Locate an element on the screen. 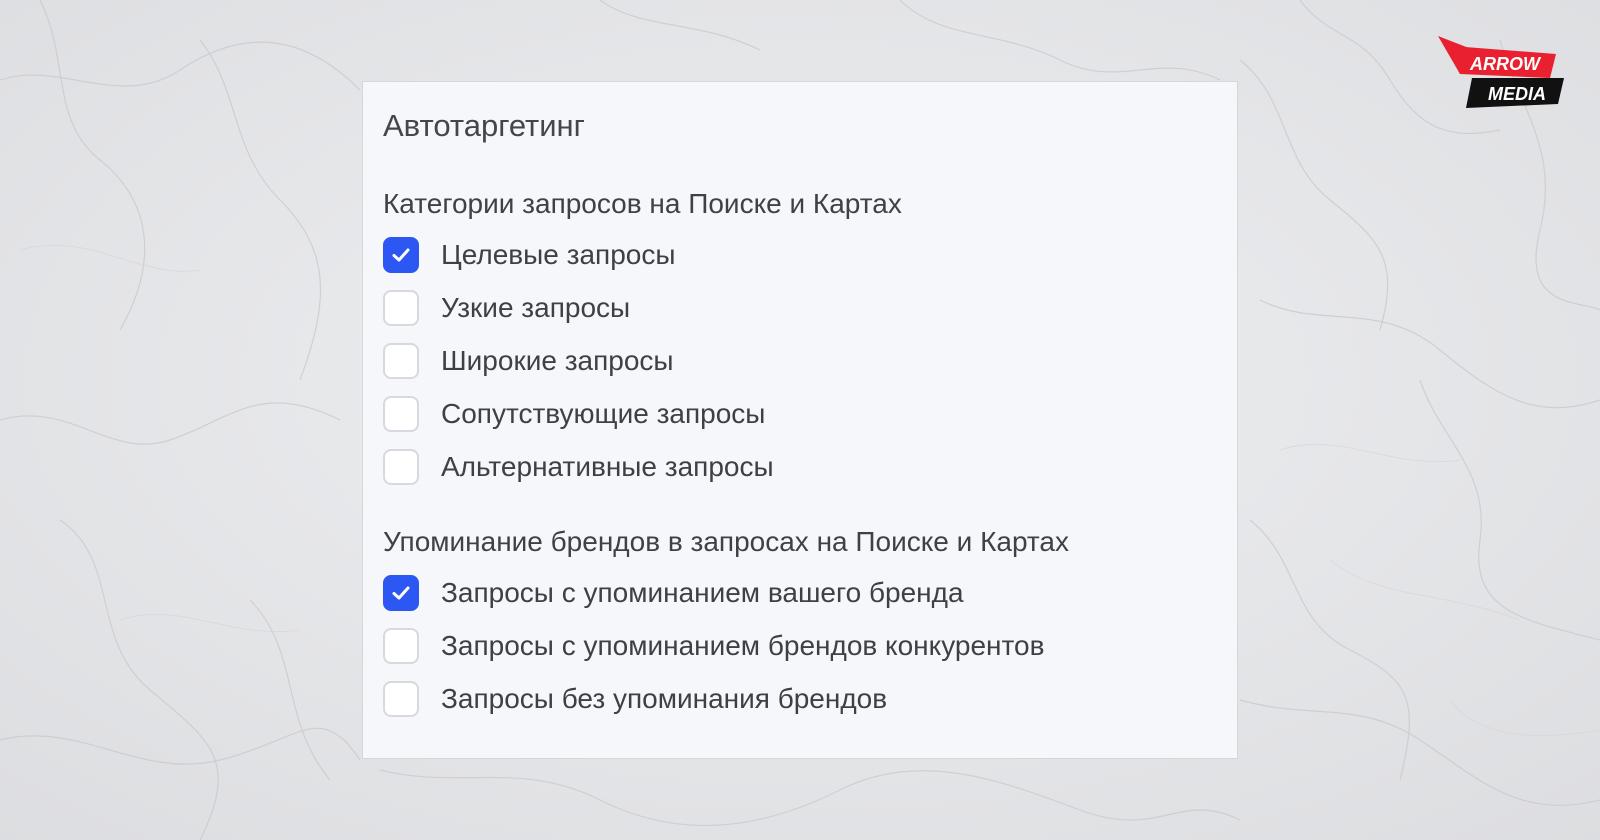 This screenshot has width=1600, height=840. panel-title: Автотаргетинг is located at coordinates (484, 125).